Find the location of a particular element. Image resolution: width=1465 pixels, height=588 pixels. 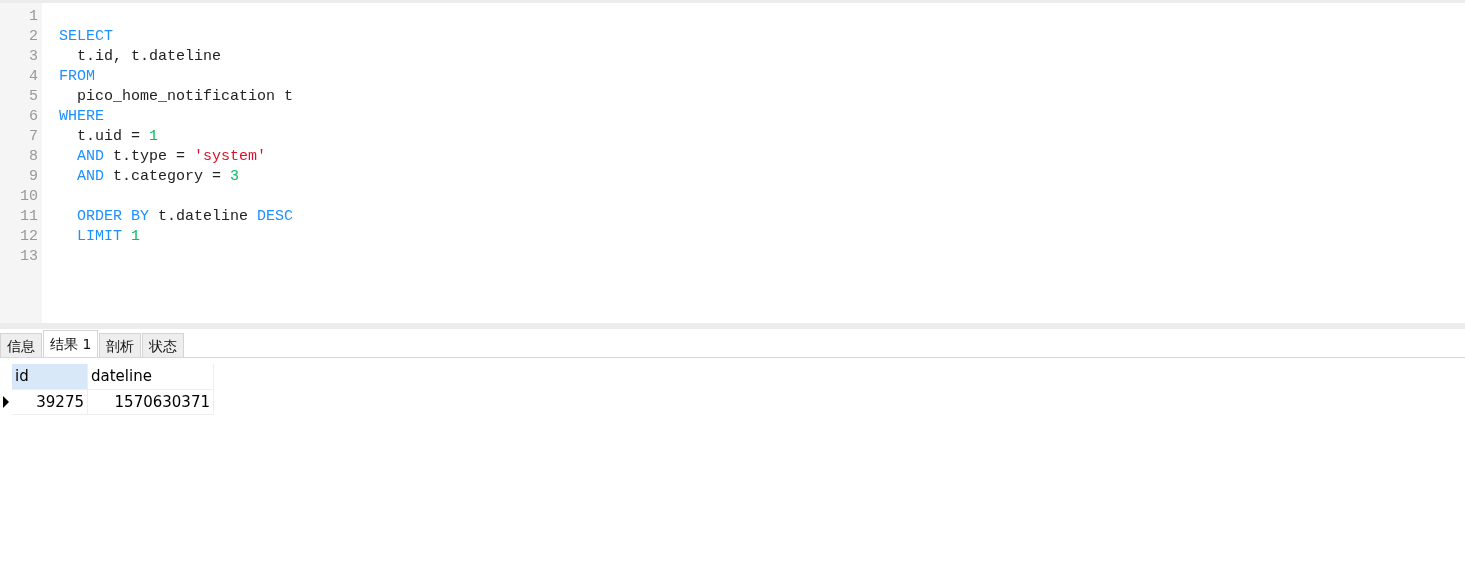

line-number: 1 is located at coordinates (33, 17).